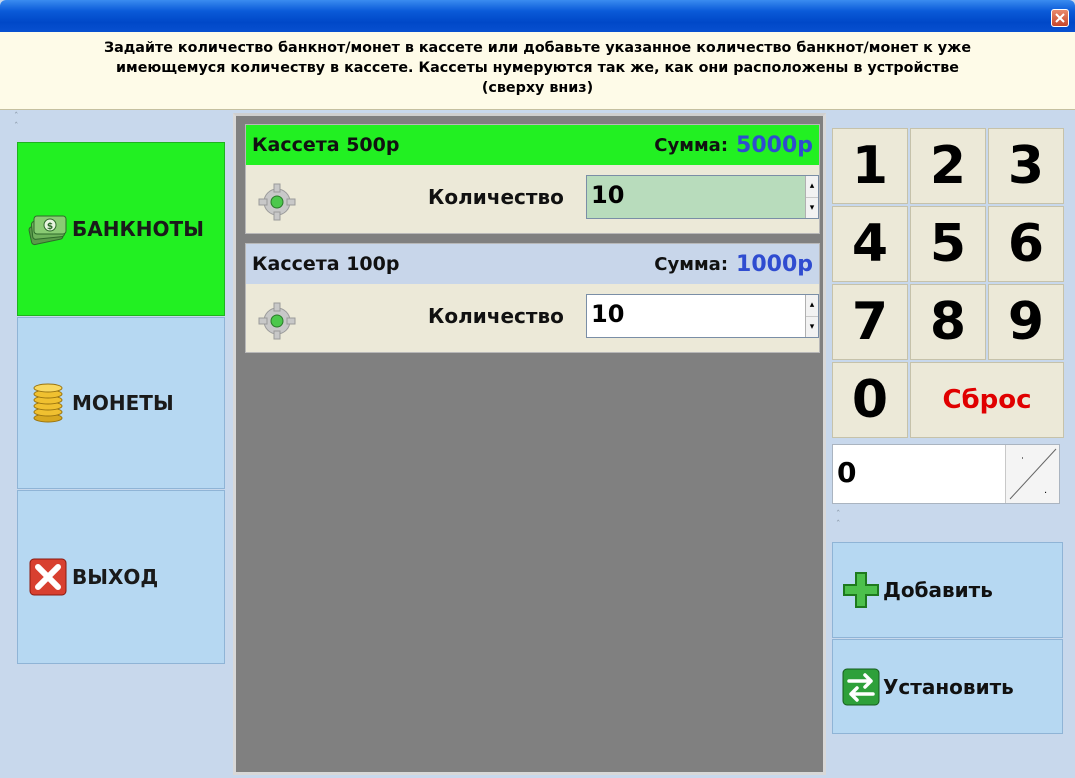 The image size is (1075, 778). What do you see at coordinates (987, 400) in the screenshot?
I see `reset-button: Сброс` at bounding box center [987, 400].